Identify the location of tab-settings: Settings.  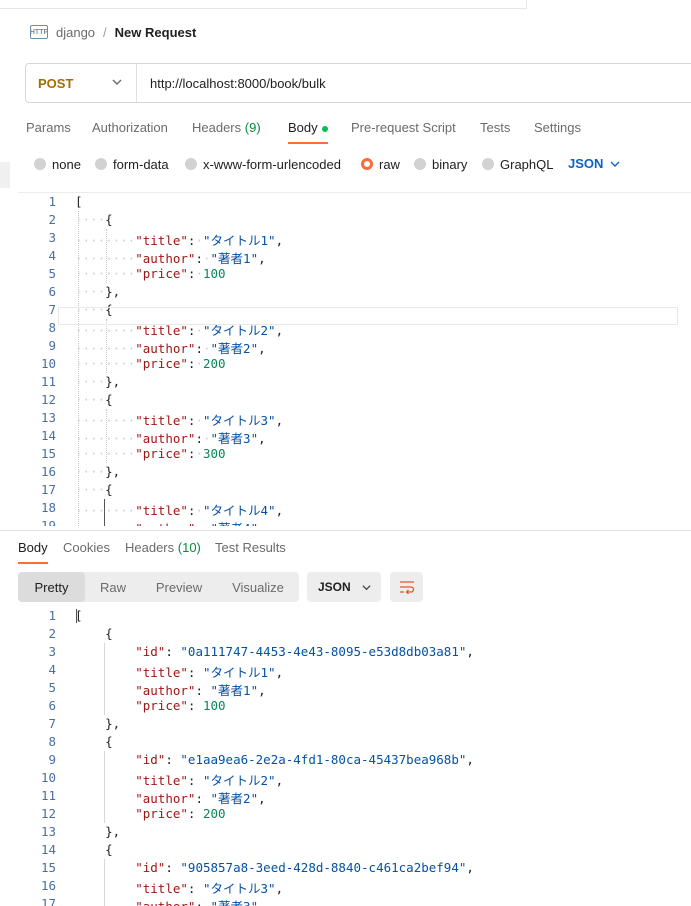
(557, 130).